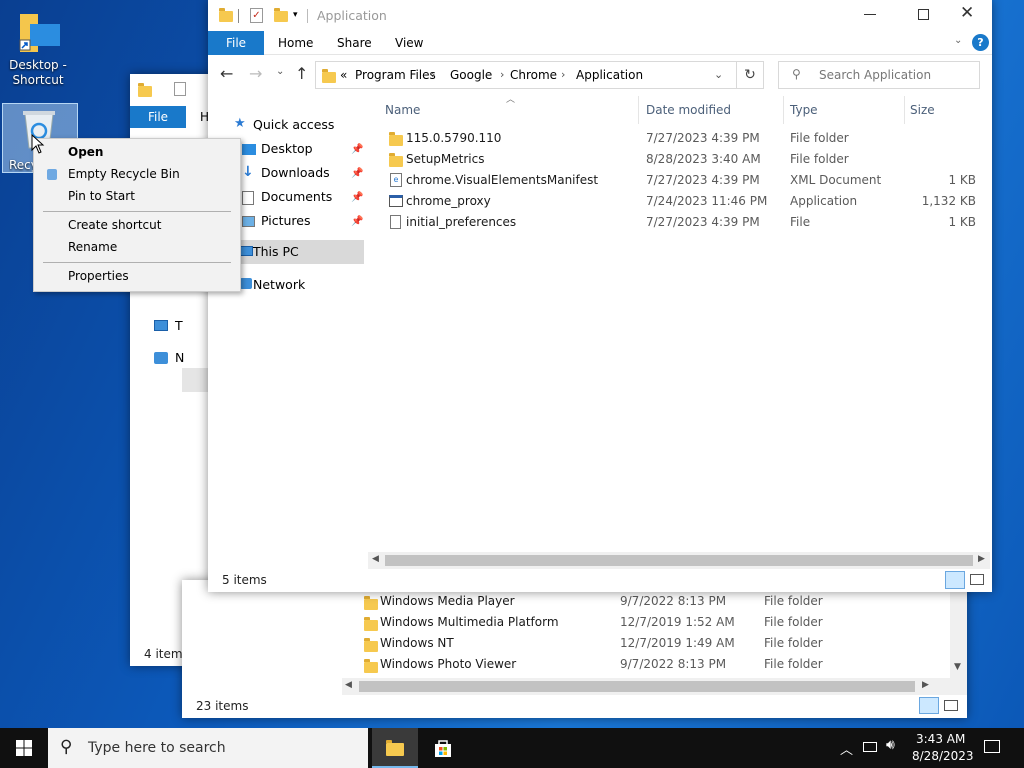  What do you see at coordinates (124, 174) in the screenshot?
I see `context-menu-empty-recycle-bin: Empty Recycle Bin` at bounding box center [124, 174].